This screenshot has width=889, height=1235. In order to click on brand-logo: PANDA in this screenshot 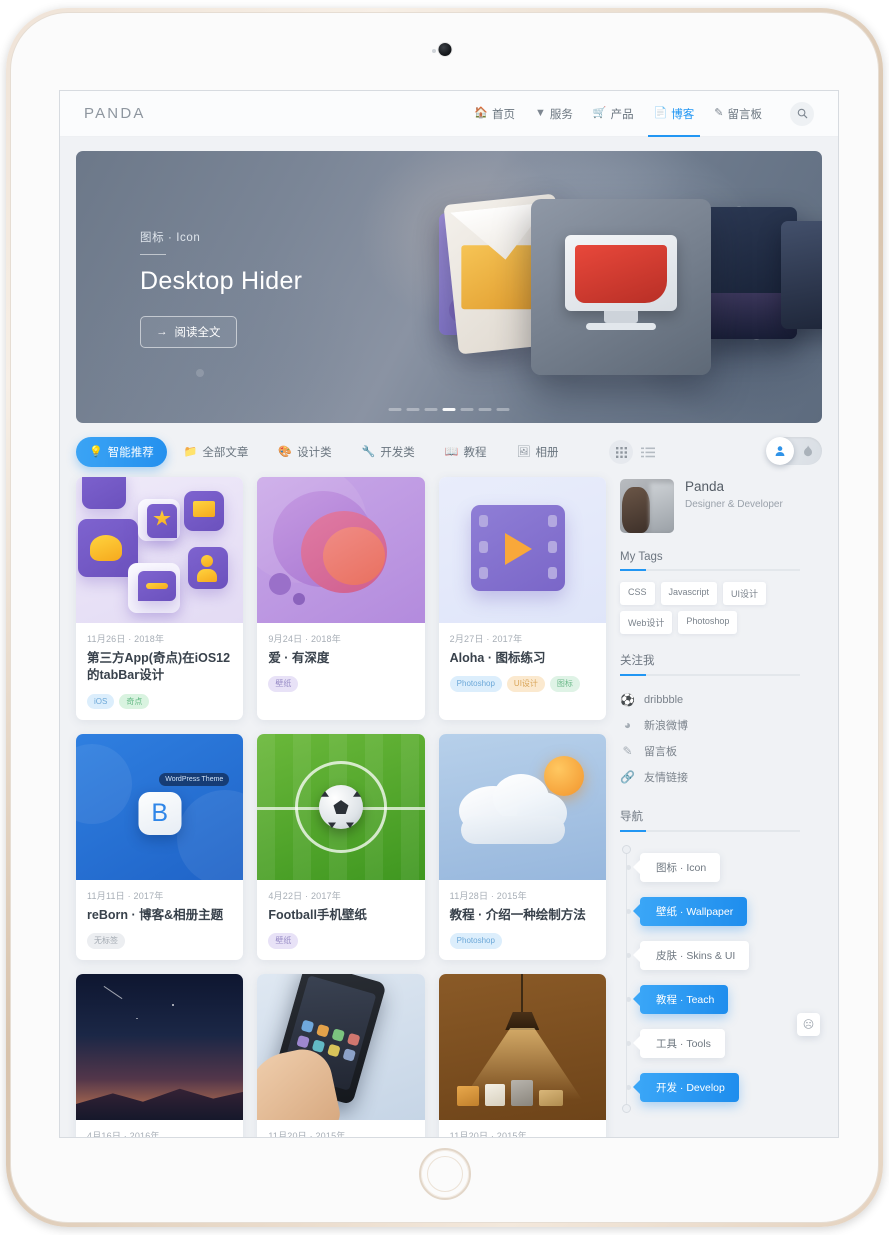, I will do `click(115, 113)`.